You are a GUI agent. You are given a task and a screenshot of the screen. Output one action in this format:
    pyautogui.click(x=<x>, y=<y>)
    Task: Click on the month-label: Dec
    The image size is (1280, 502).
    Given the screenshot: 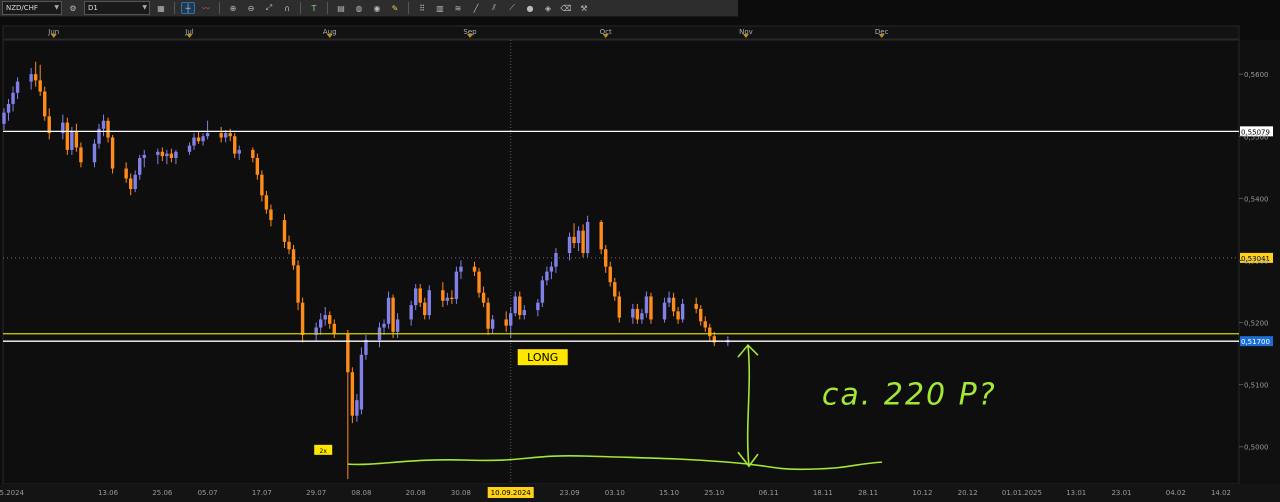 What is the action you would take?
    pyautogui.click(x=882, y=32)
    